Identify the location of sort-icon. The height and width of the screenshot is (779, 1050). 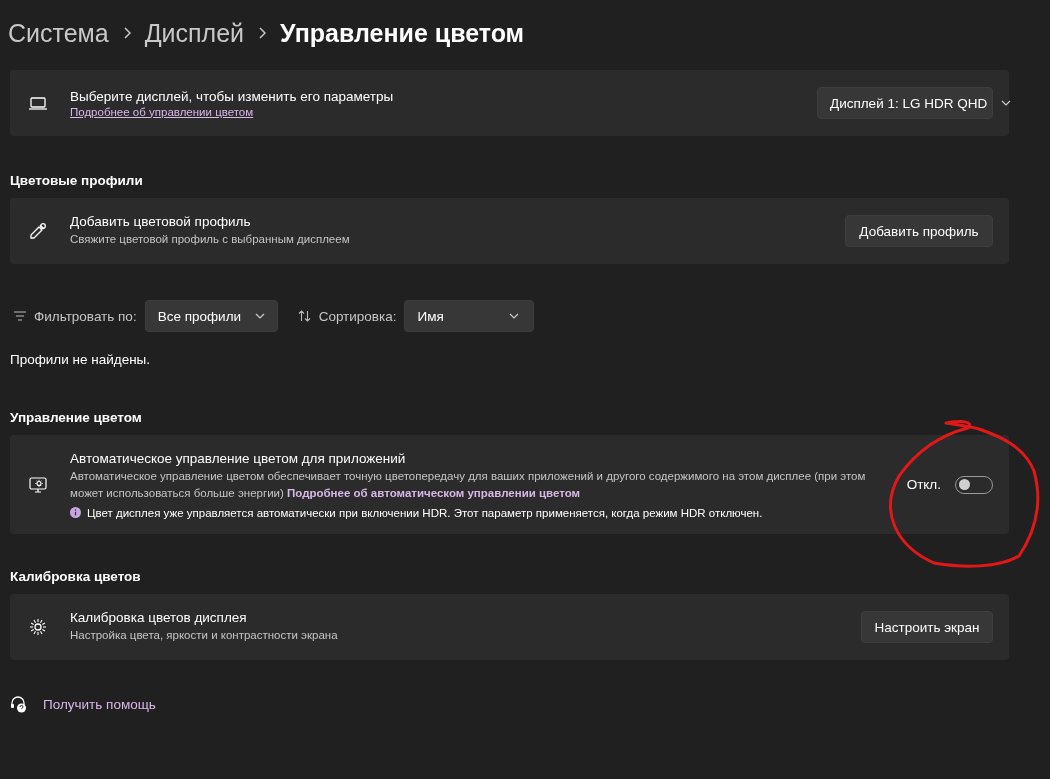
(304, 316).